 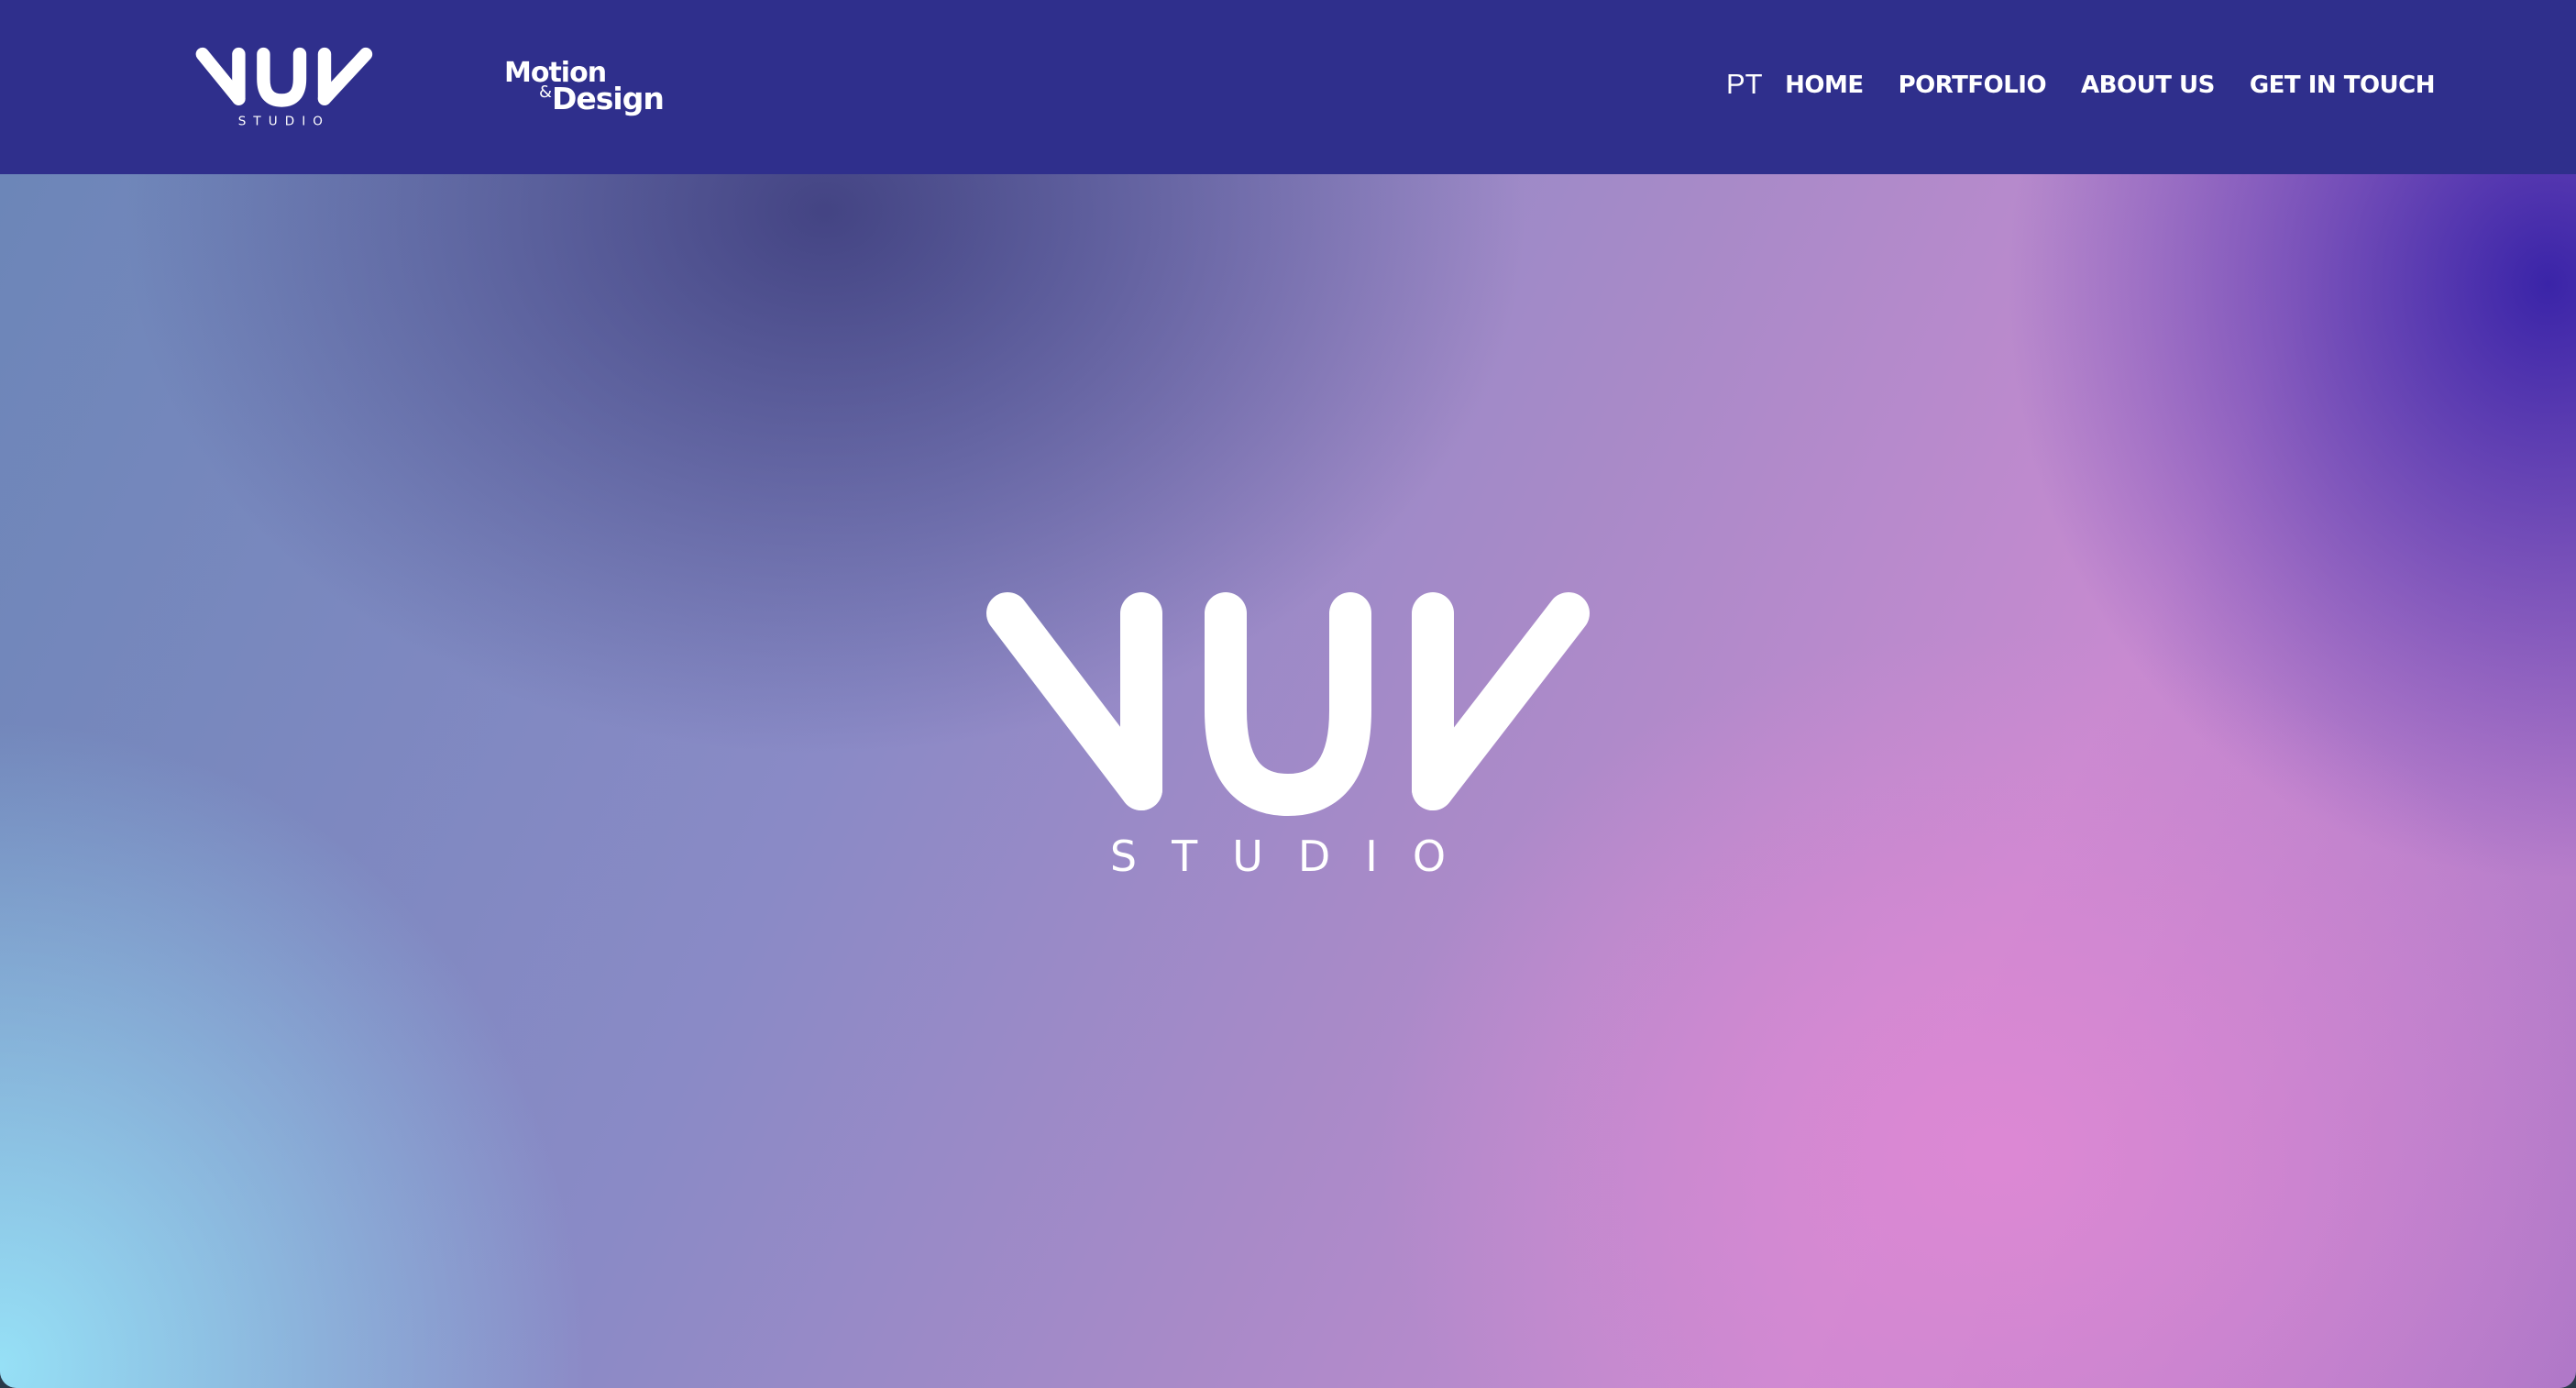 I want to click on tagline-design: Design, so click(x=608, y=98).